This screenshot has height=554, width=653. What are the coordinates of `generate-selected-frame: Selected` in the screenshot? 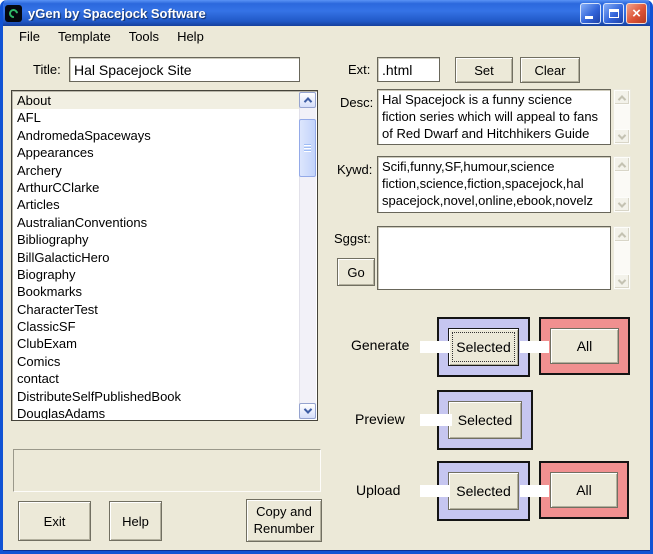 It's located at (483, 347).